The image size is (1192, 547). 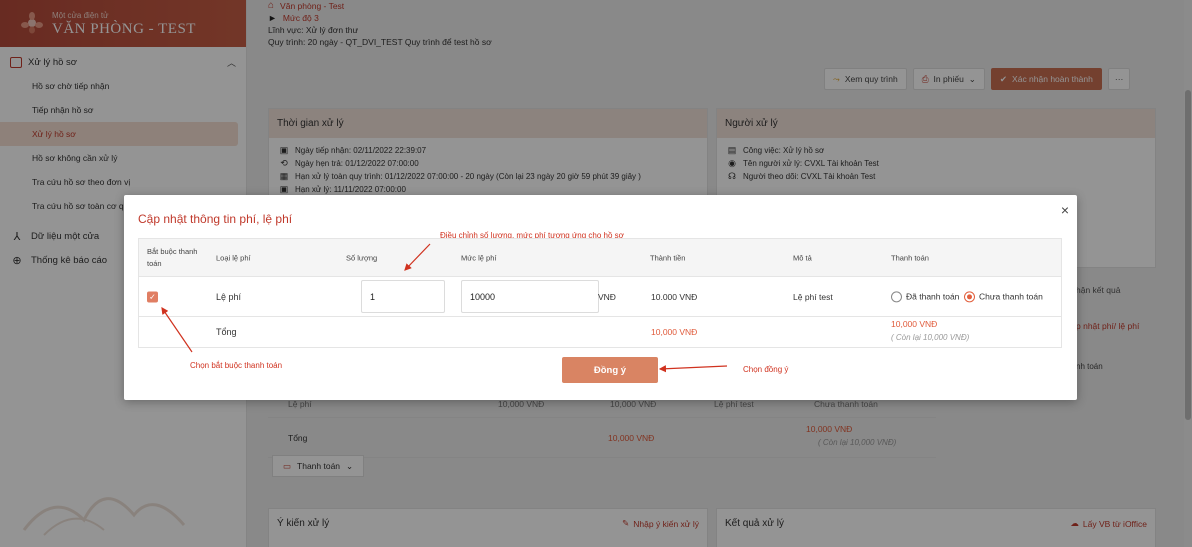 I want to click on radio-checked-icon, so click(x=969, y=297).